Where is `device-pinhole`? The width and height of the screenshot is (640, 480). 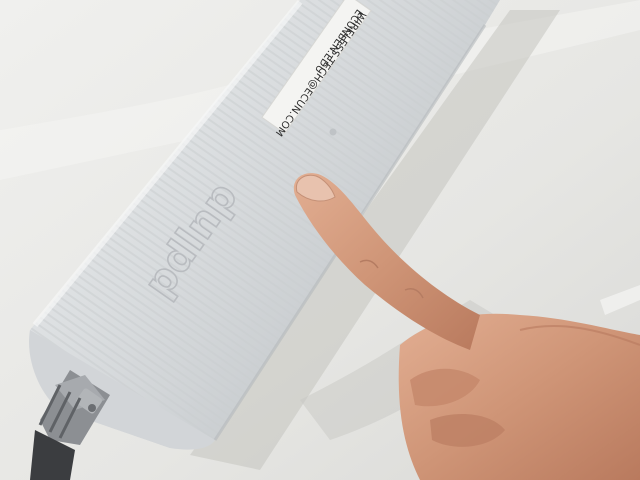
device-pinhole is located at coordinates (333, 132).